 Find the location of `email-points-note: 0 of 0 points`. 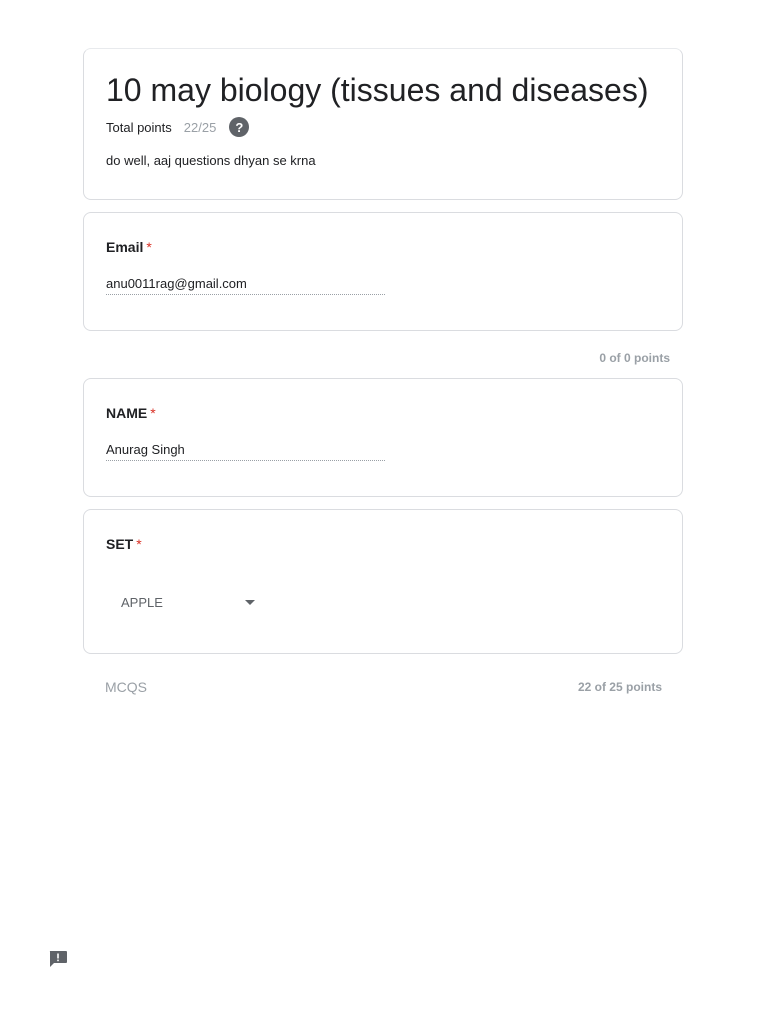

email-points-note: 0 of 0 points is located at coordinates (634, 358).